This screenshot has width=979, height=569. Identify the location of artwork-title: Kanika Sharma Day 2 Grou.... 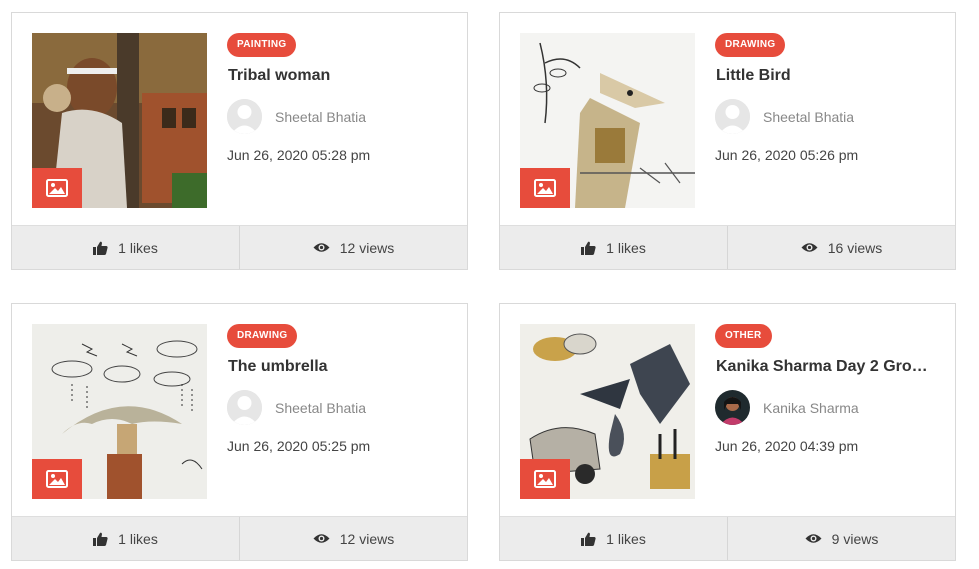
(823, 367).